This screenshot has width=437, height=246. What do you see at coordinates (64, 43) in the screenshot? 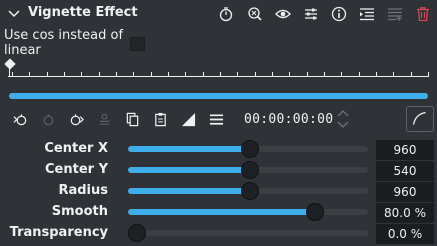
I see `cos-option-label: Use cos instead of linear` at bounding box center [64, 43].